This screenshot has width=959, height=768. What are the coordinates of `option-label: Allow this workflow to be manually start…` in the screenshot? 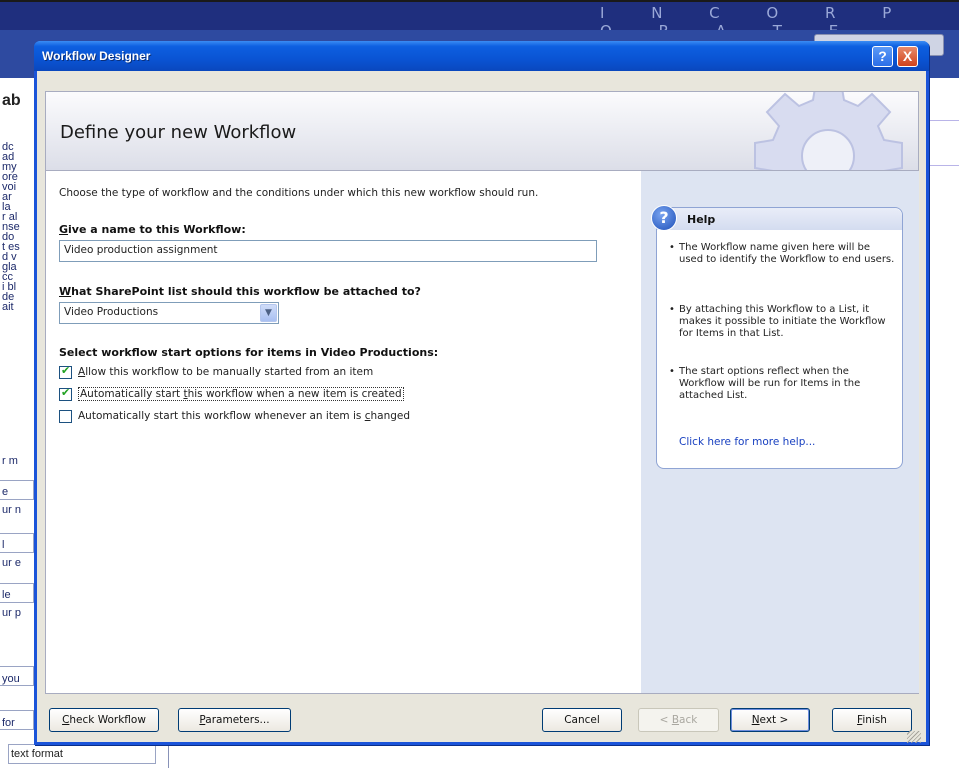 It's located at (225, 372).